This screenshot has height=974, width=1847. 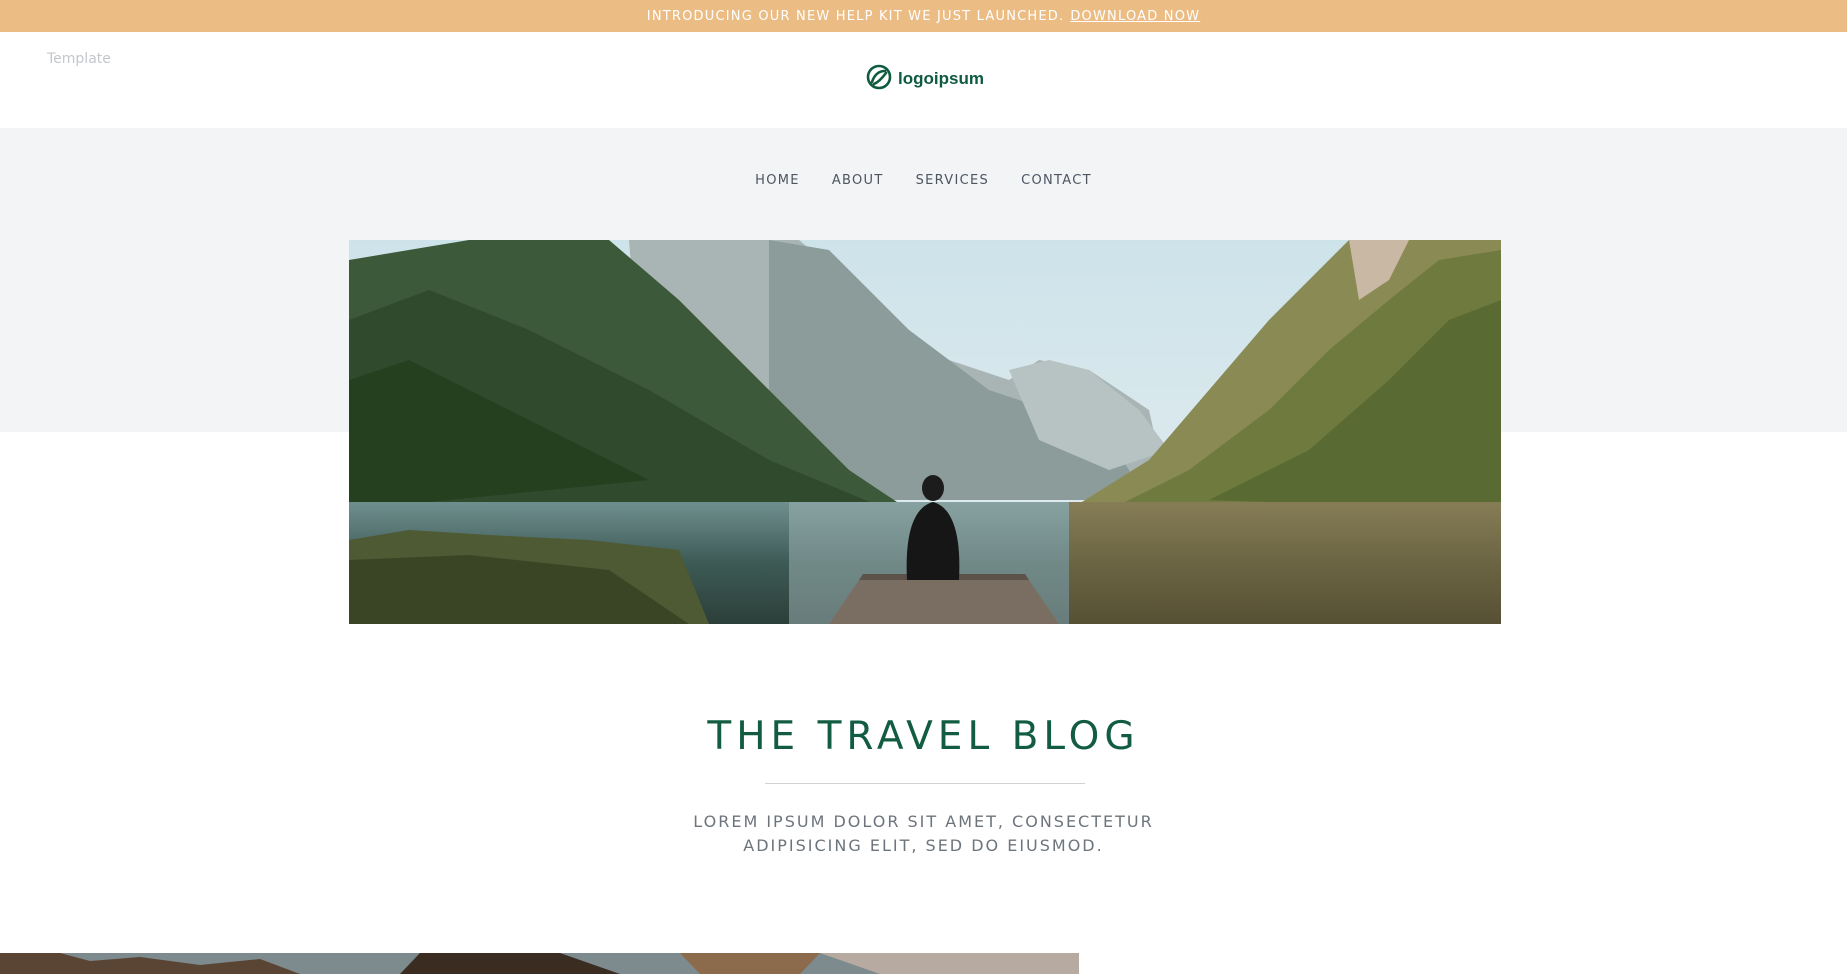 I want to click on featured-post-image, so click(x=539, y=963).